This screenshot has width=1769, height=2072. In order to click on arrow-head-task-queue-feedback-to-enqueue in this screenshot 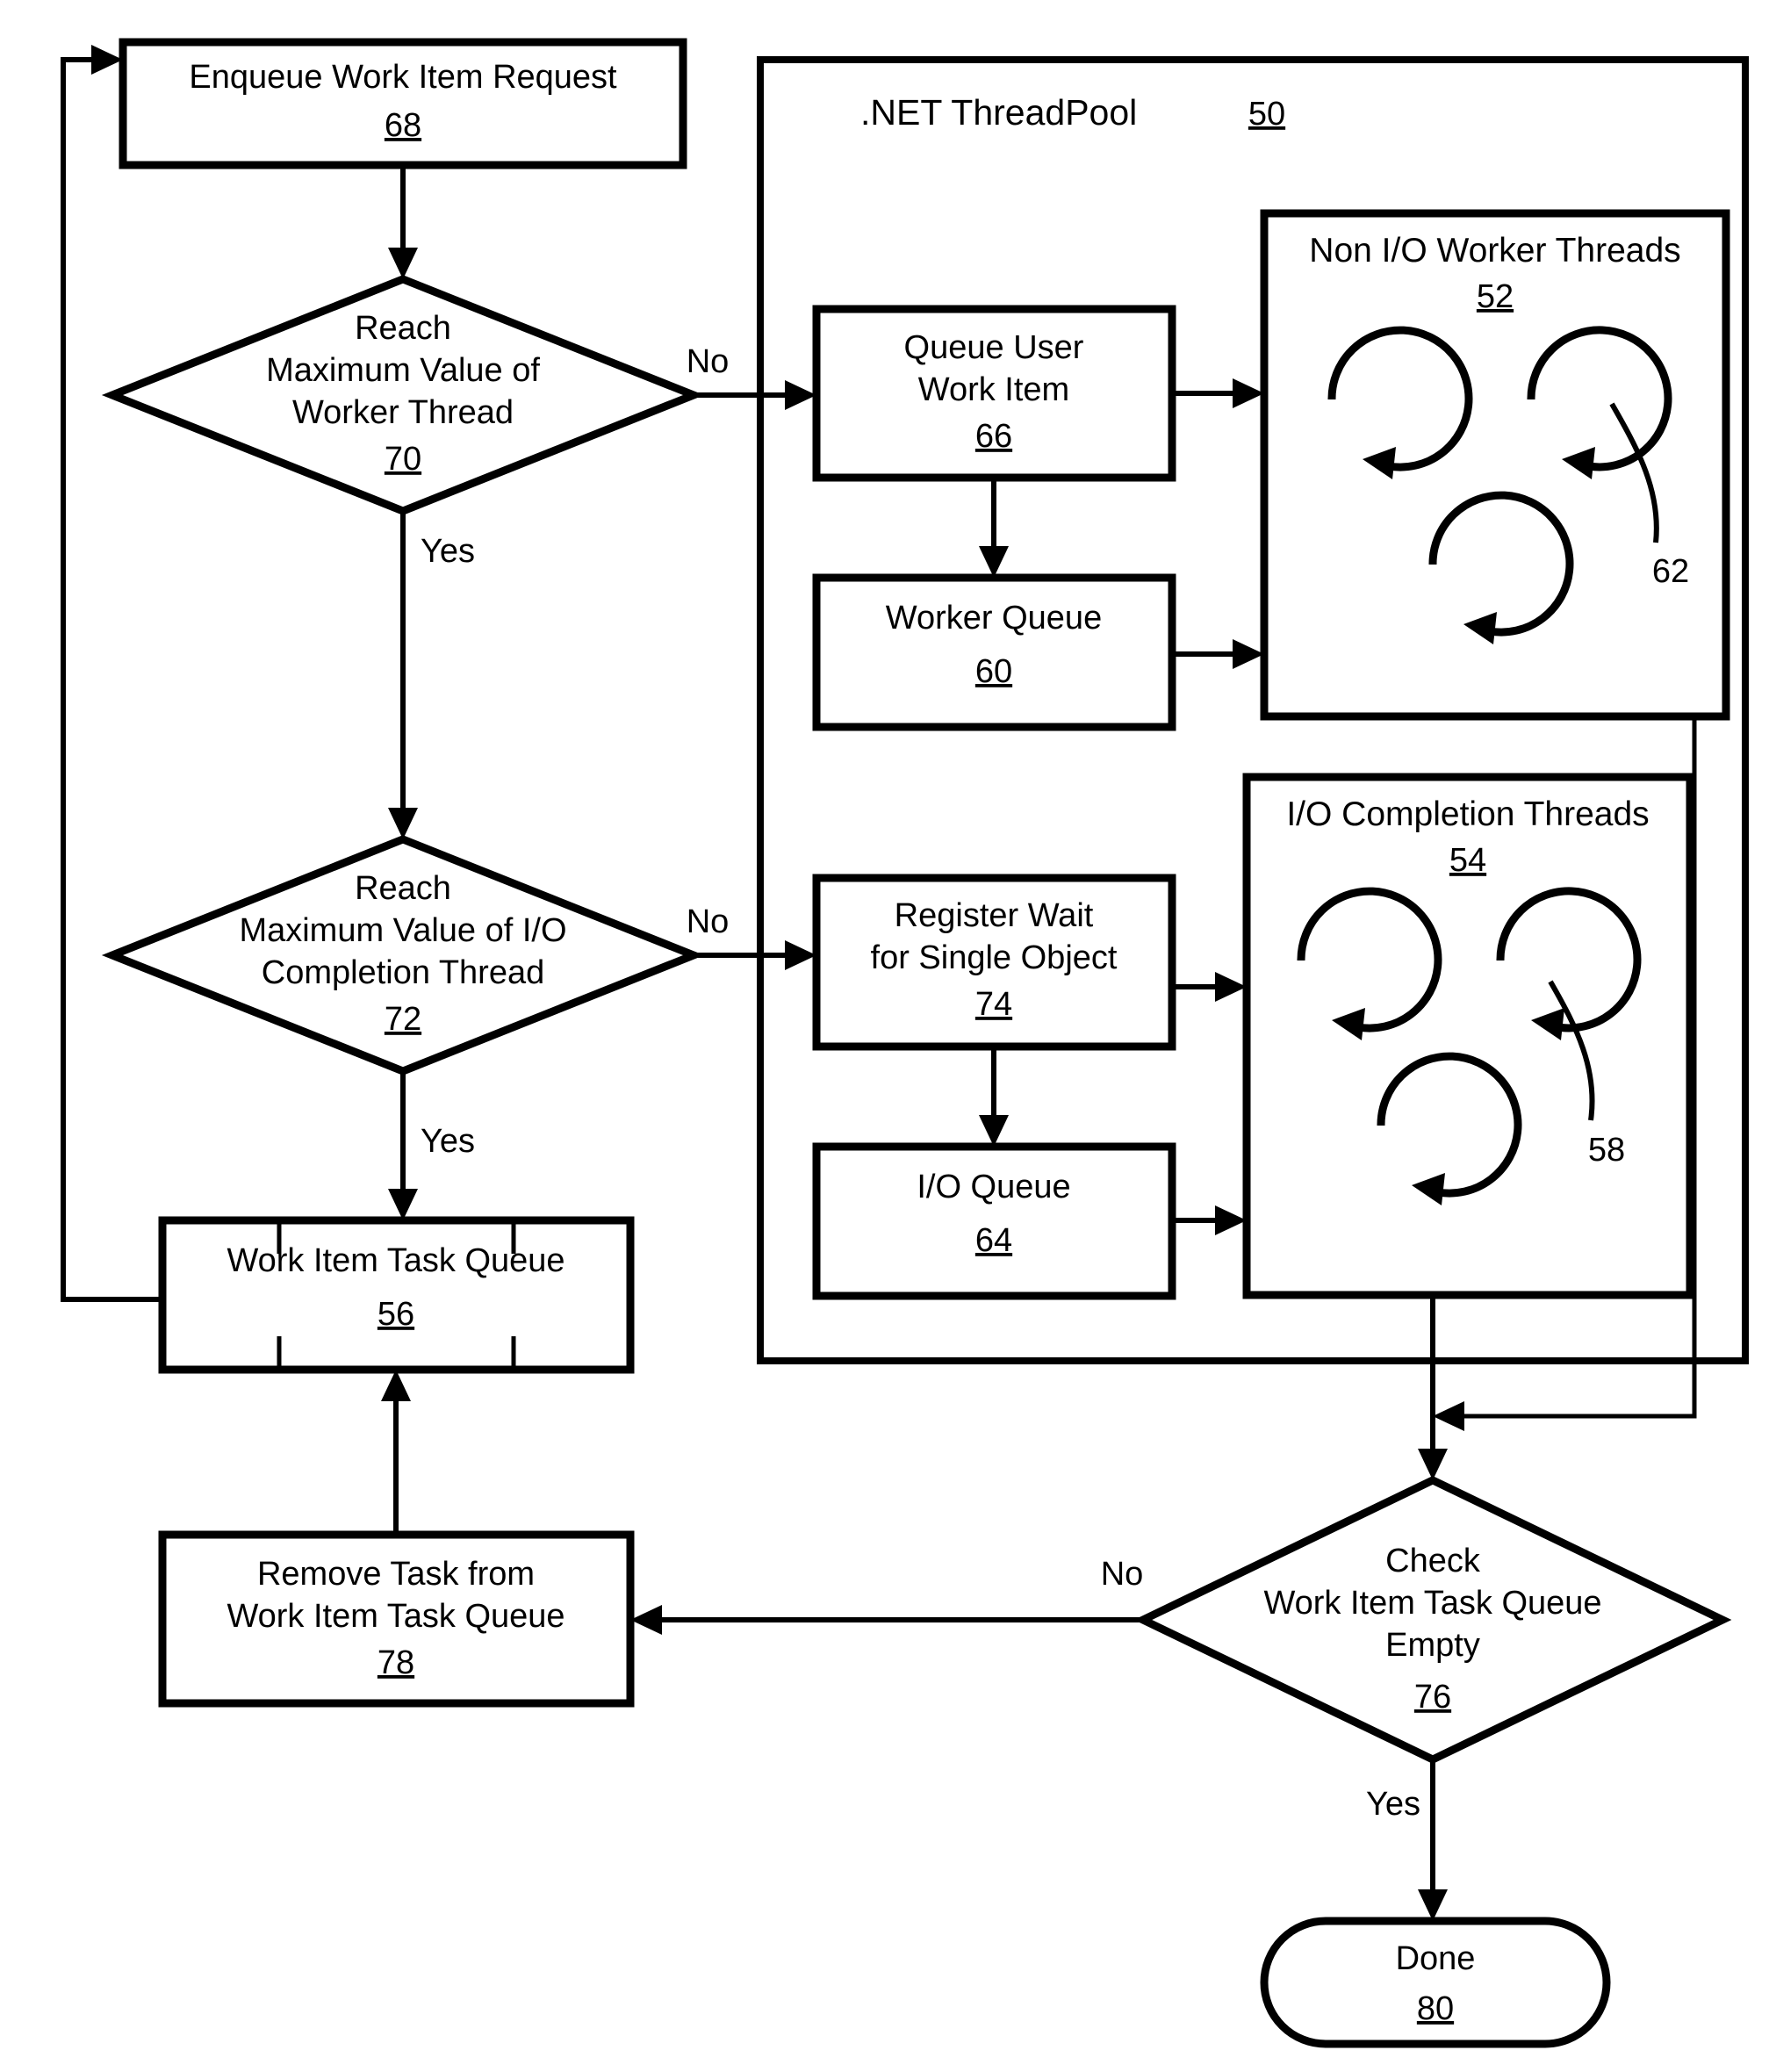, I will do `click(107, 60)`.